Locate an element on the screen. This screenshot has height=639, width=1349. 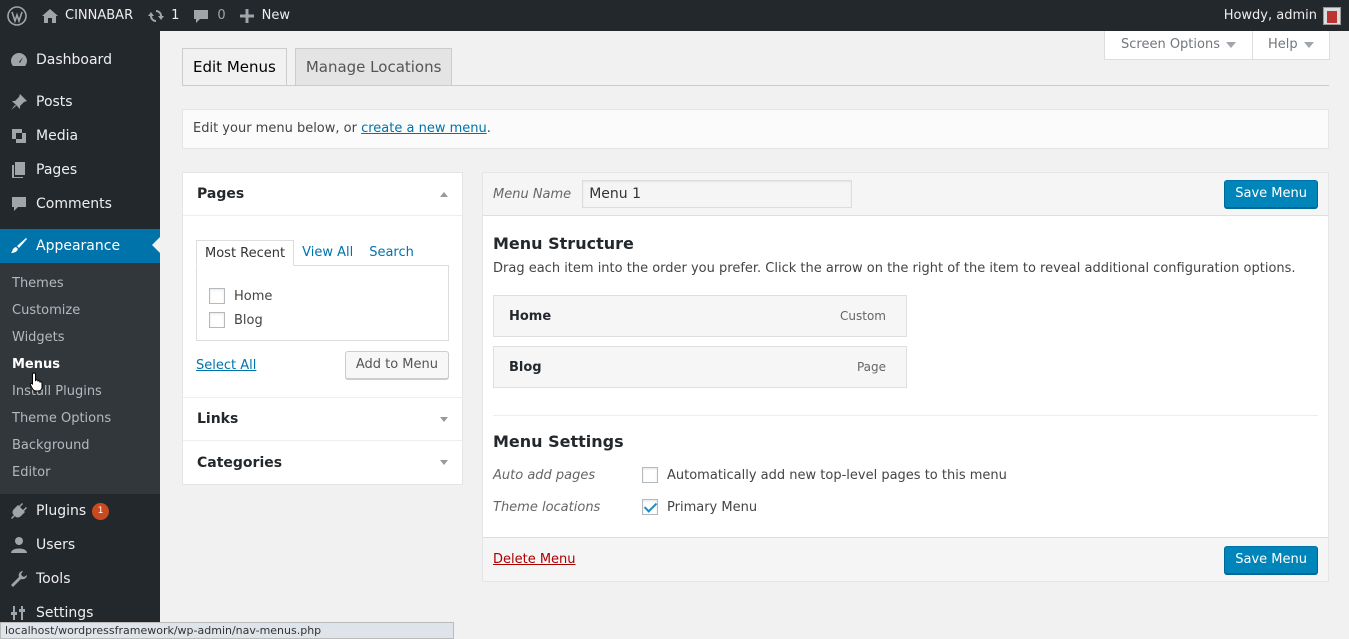
submenu-background: Background is located at coordinates (80, 445).